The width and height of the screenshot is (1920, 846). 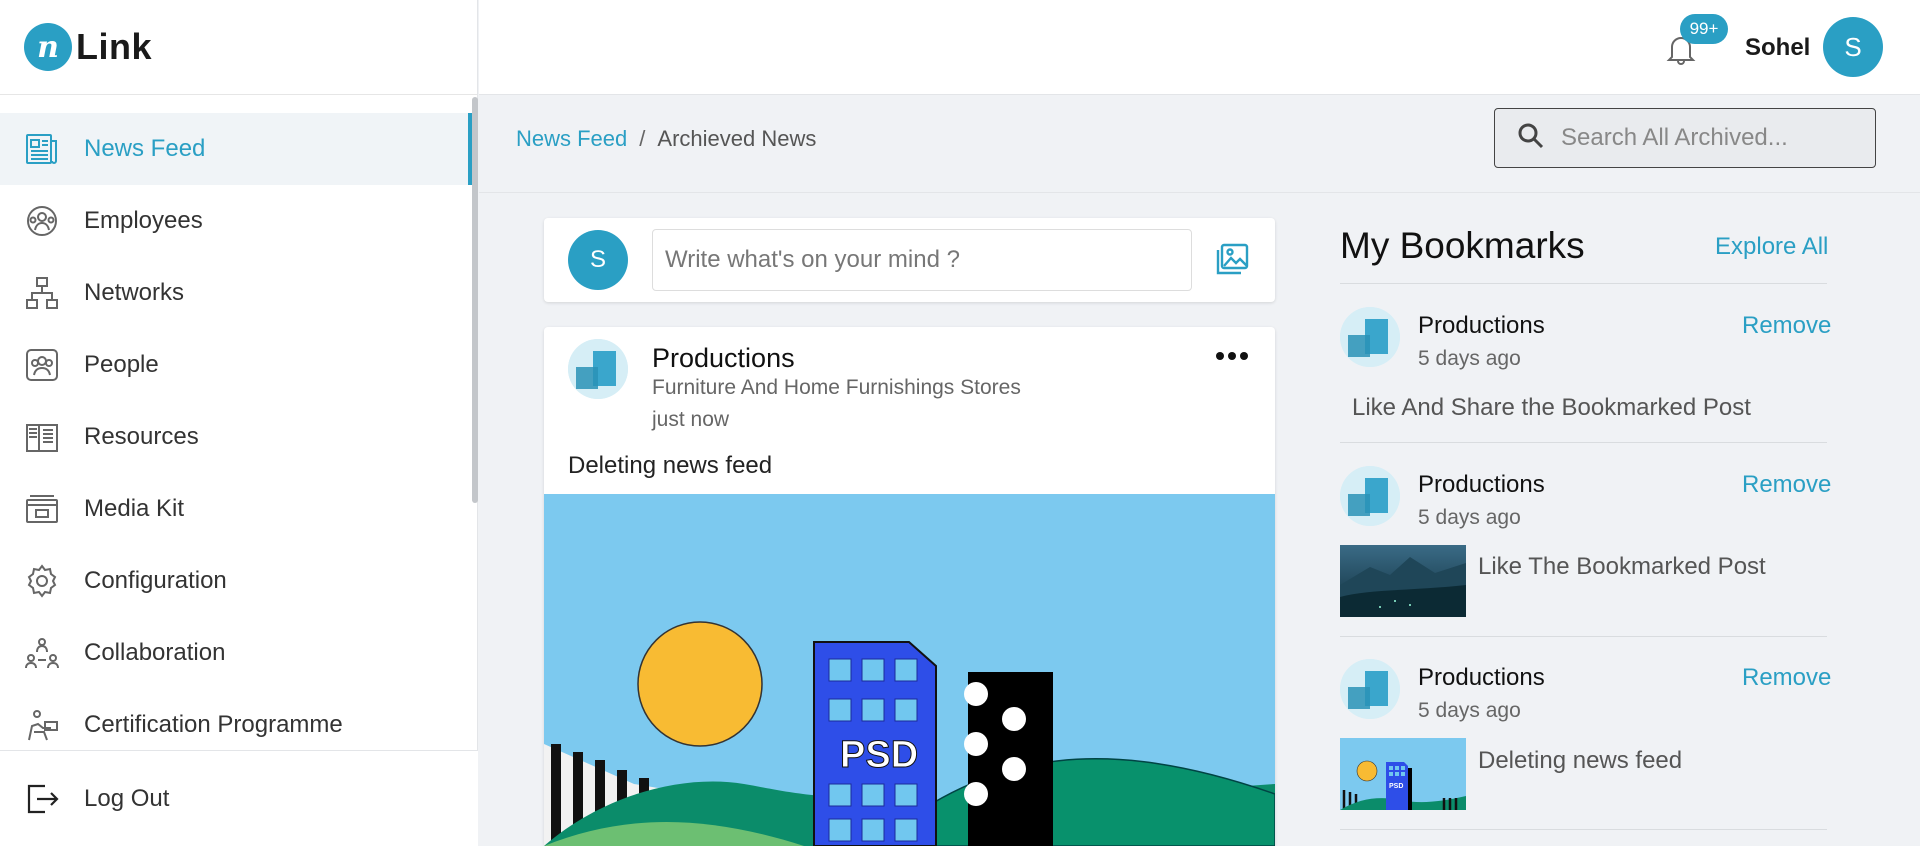 What do you see at coordinates (1531, 138) in the screenshot?
I see `search-icon` at bounding box center [1531, 138].